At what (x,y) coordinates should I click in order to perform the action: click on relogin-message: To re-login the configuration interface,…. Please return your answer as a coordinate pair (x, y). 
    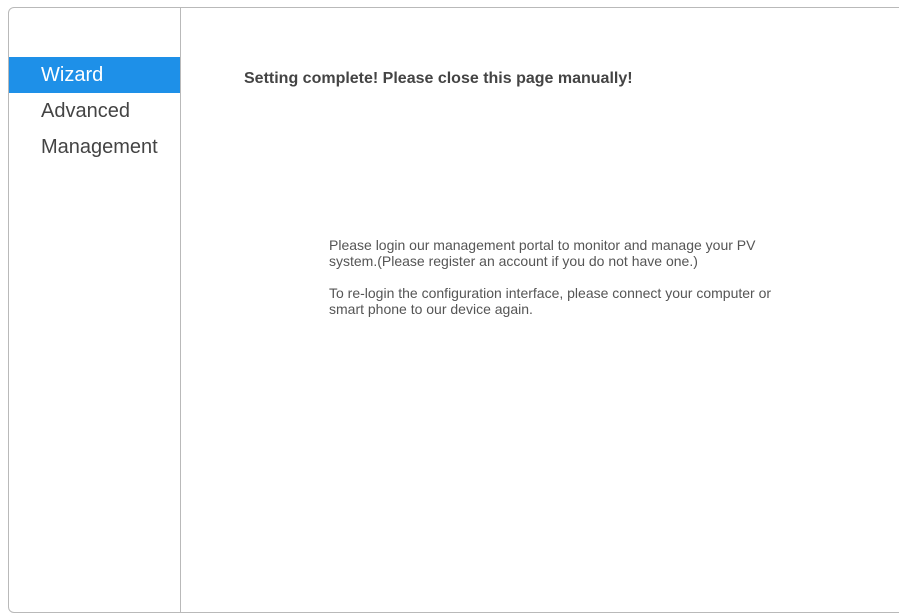
    Looking at the image, I should click on (550, 301).